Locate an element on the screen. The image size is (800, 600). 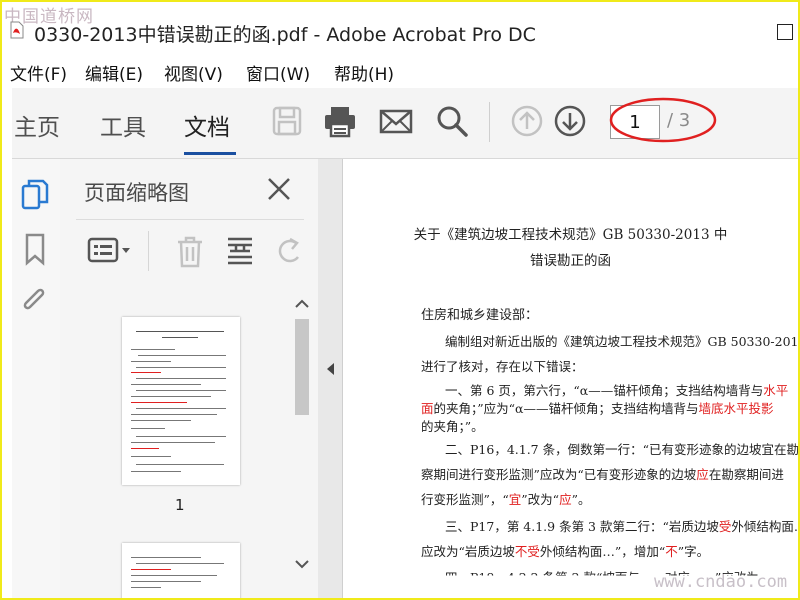
watermark-bottom: www.cndao.com is located at coordinates (721, 582).